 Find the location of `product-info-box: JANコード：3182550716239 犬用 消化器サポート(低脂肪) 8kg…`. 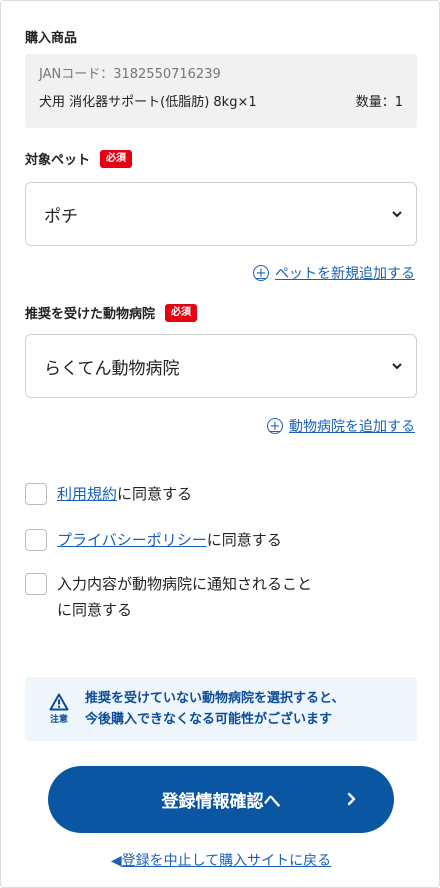

product-info-box: JANコード：3182550716239 犬用 消化器サポート(低脂肪) 8kg… is located at coordinates (221, 91).